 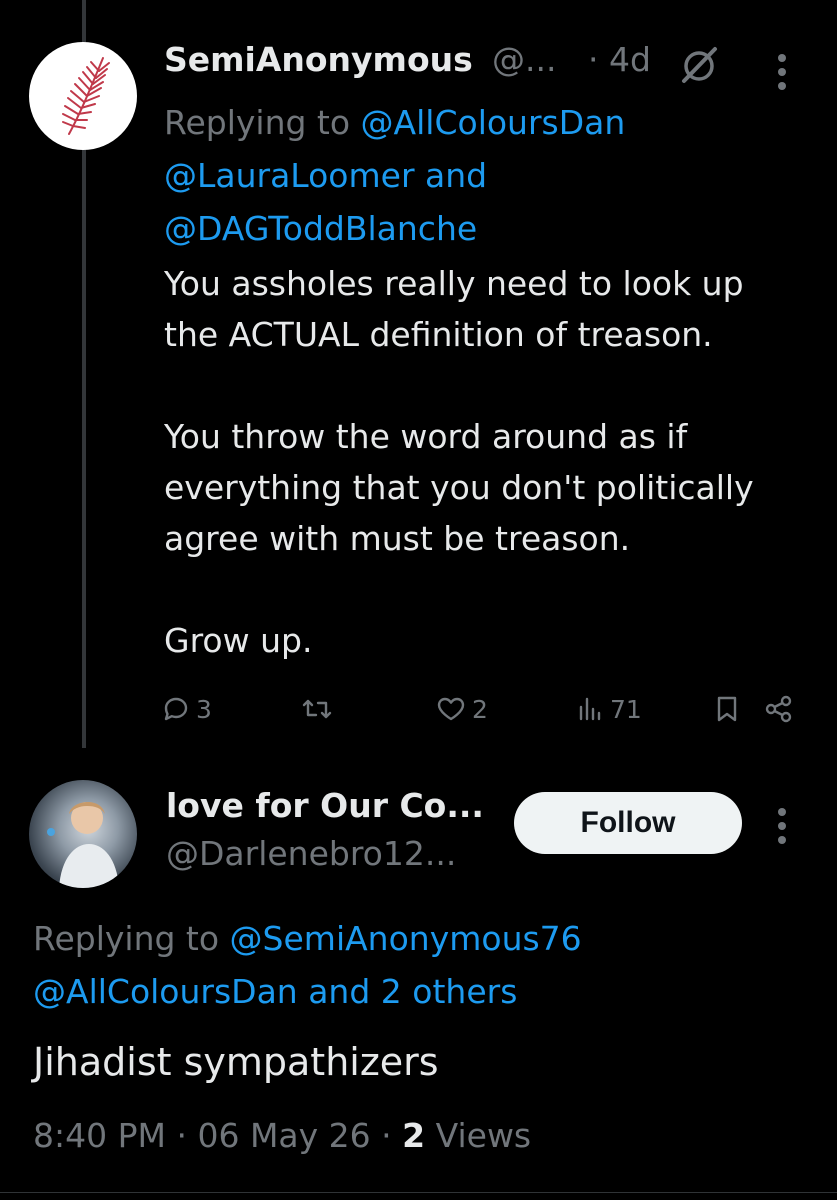 What do you see at coordinates (86, 96) in the screenshot?
I see `fern-leaf-icon` at bounding box center [86, 96].